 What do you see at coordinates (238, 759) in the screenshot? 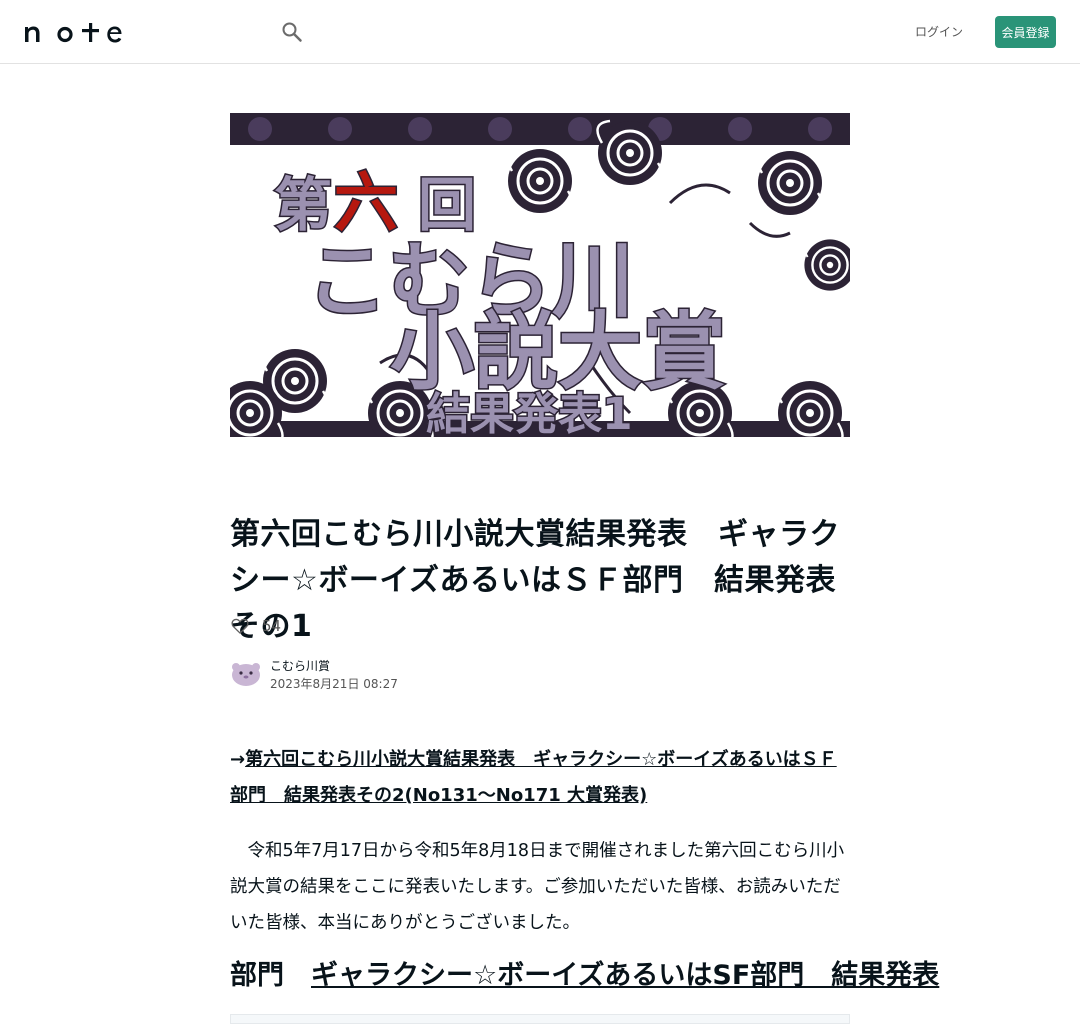
I see `arrow-text: →` at bounding box center [238, 759].